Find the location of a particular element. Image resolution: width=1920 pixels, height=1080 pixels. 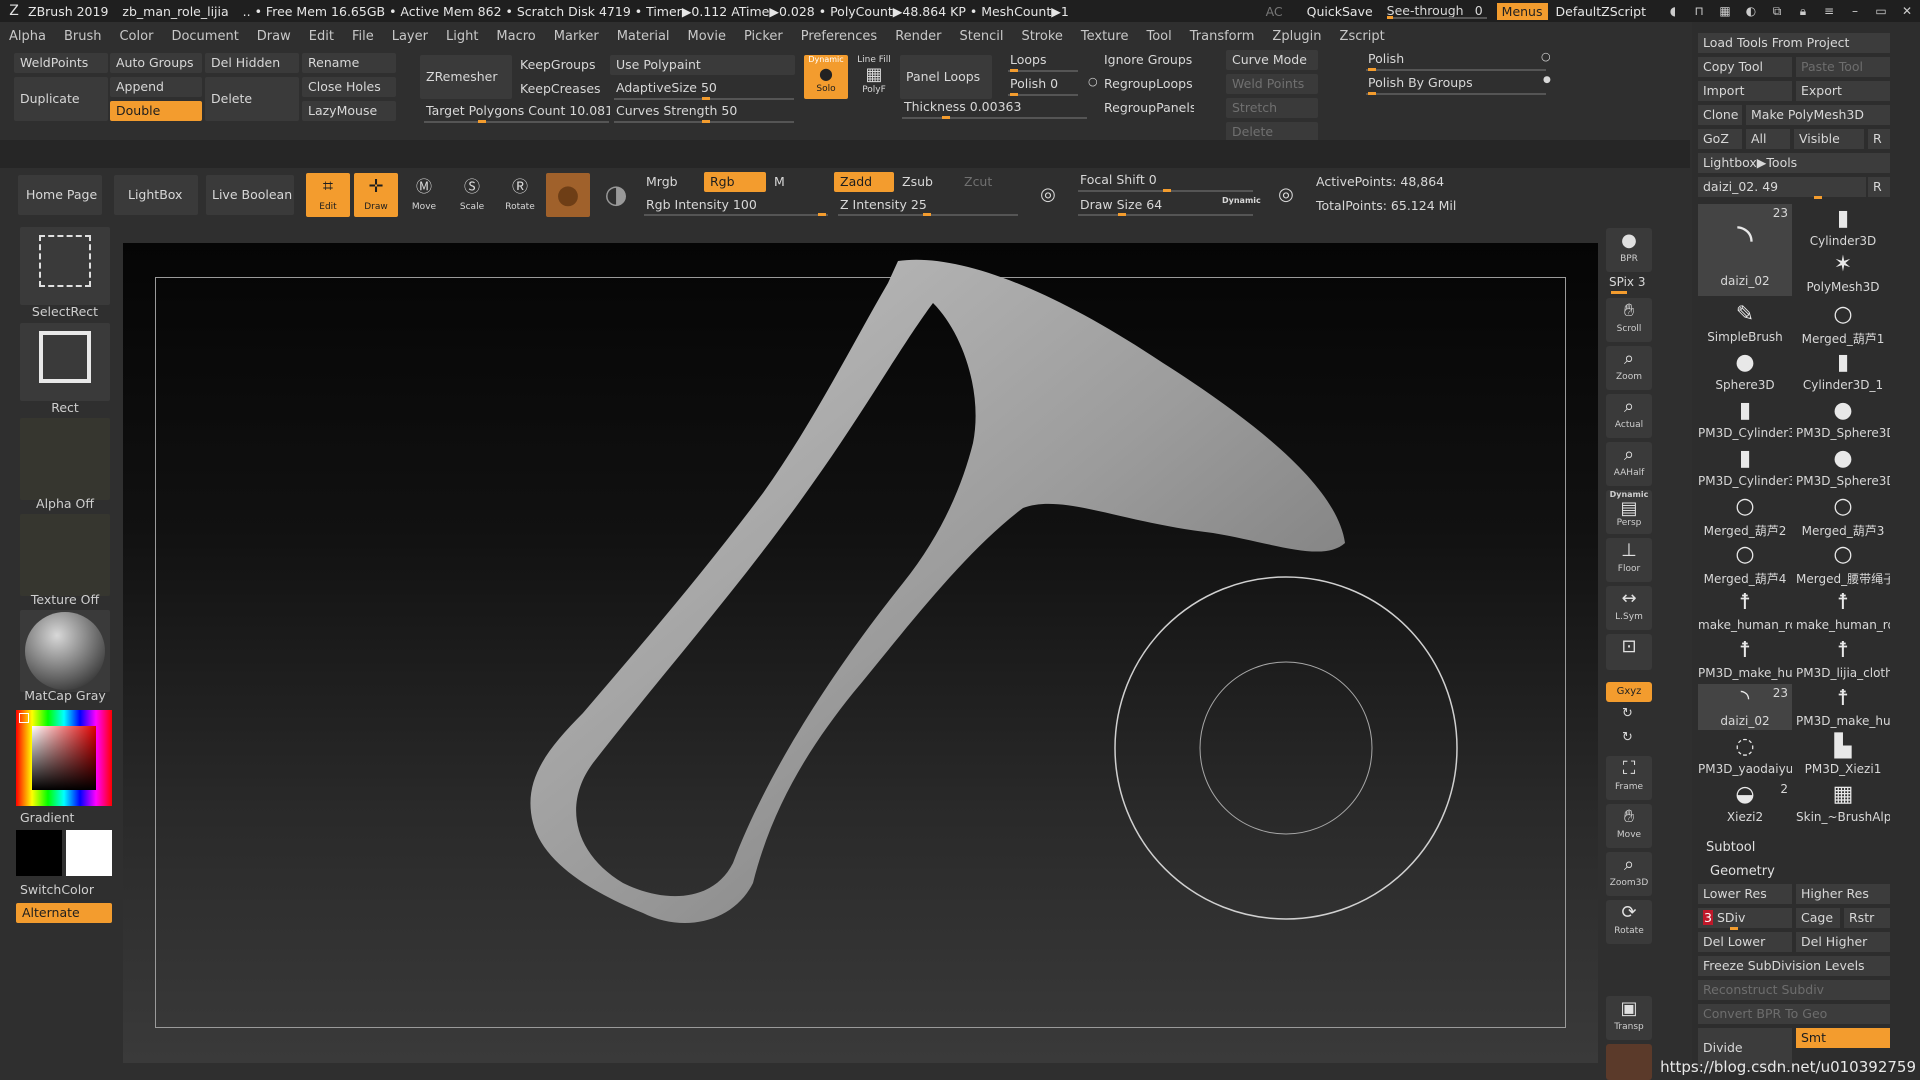

rgb-intensity-slider: Rgb Intensity 100 is located at coordinates (734, 205).